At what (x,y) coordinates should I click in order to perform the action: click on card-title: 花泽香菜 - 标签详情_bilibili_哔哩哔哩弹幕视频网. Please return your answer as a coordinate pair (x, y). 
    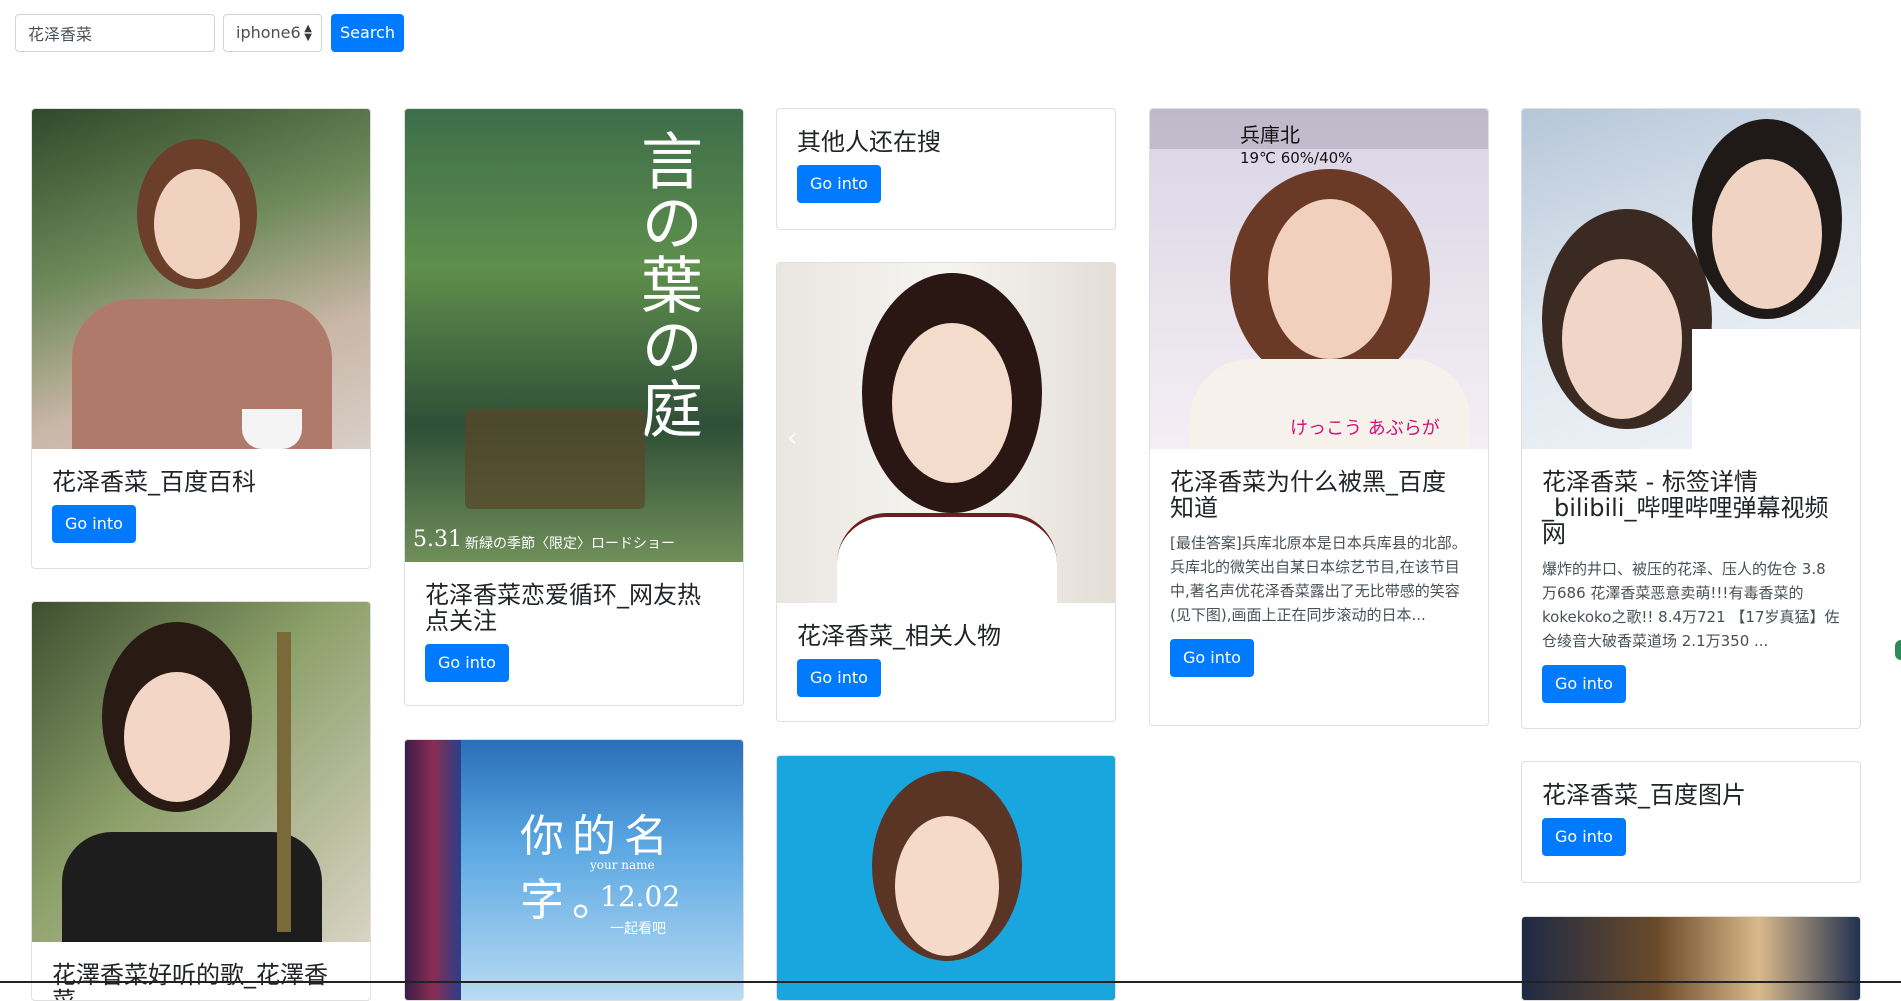
    Looking at the image, I should click on (1685, 508).